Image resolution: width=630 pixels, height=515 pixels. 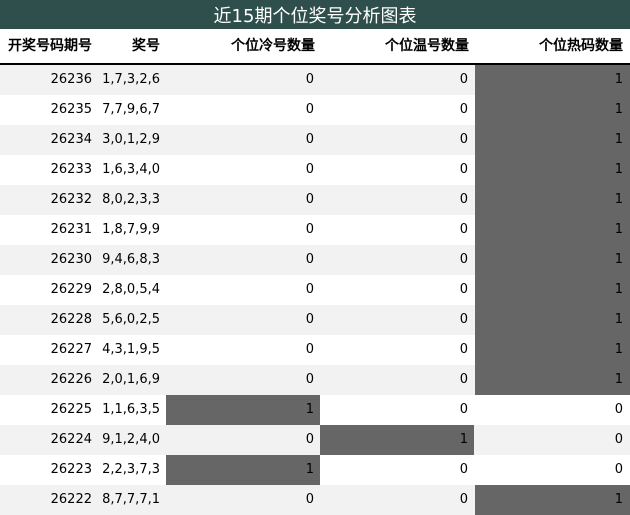 I want to click on table-row: 26223 2,2,3,7,3 1 0 0, so click(x=315, y=470).